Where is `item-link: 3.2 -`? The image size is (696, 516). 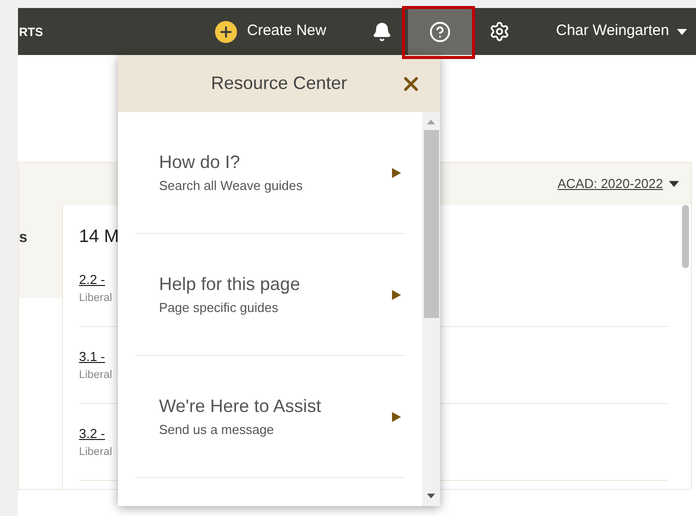
item-link: 3.2 - is located at coordinates (92, 434).